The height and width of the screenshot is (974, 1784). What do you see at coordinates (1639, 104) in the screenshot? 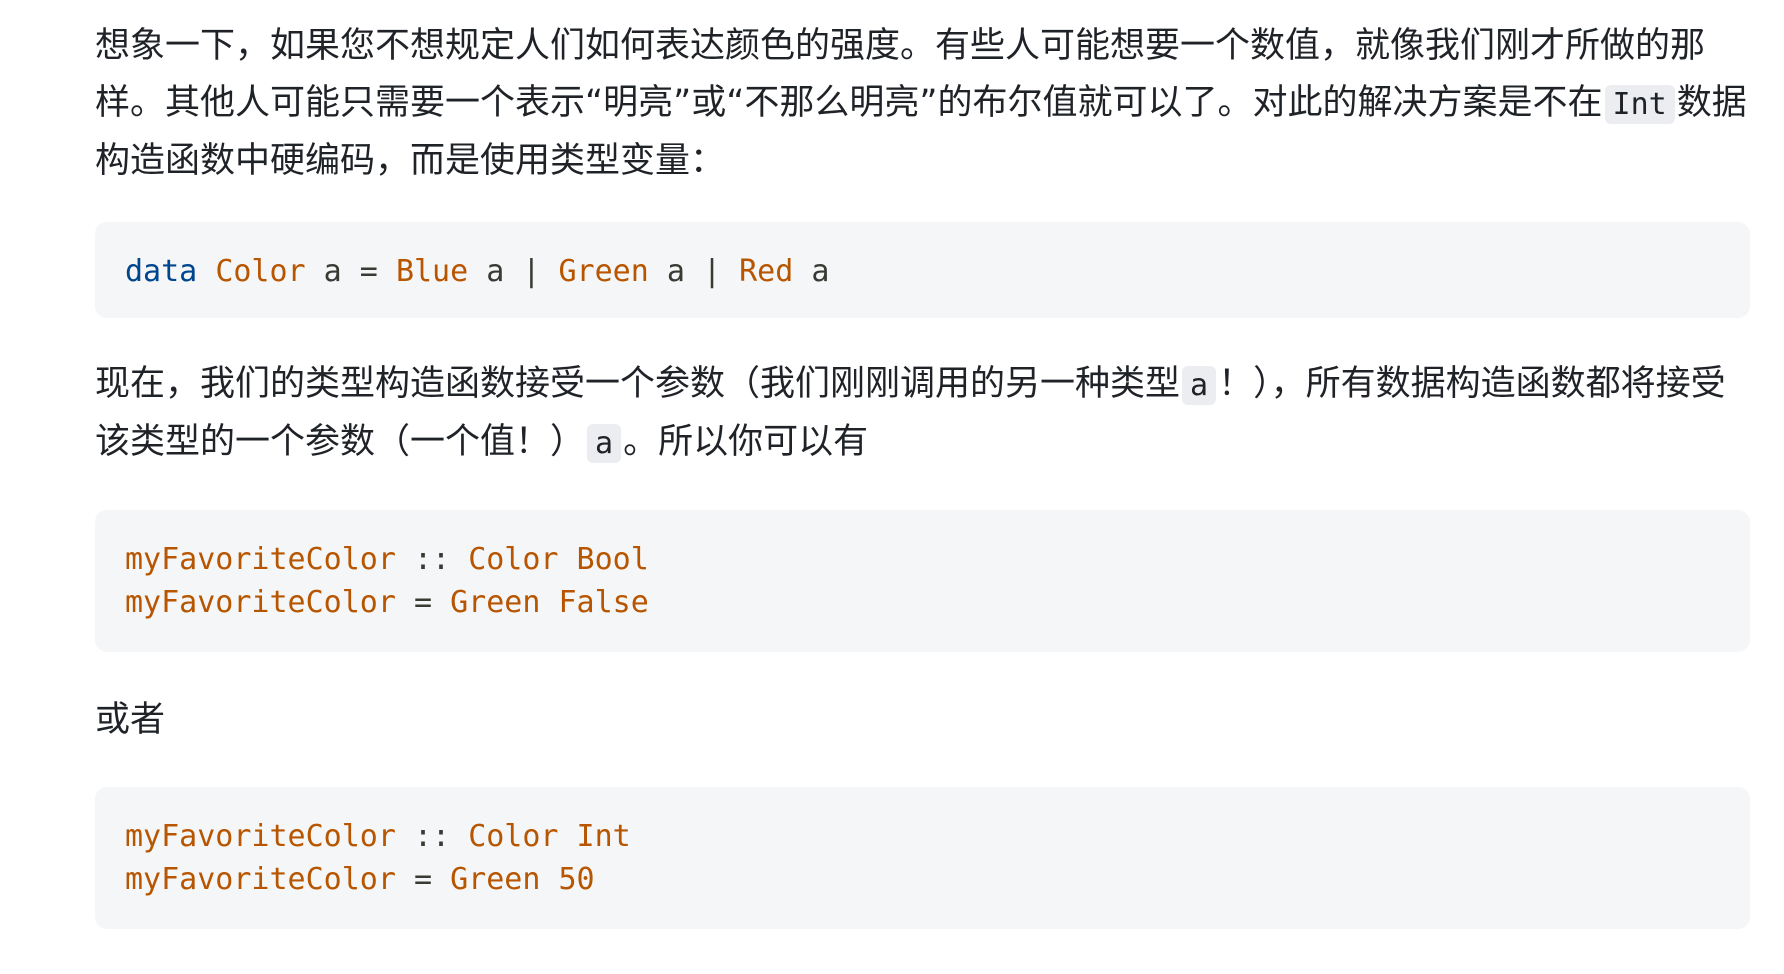
I see `inline-code-int: Int` at bounding box center [1639, 104].